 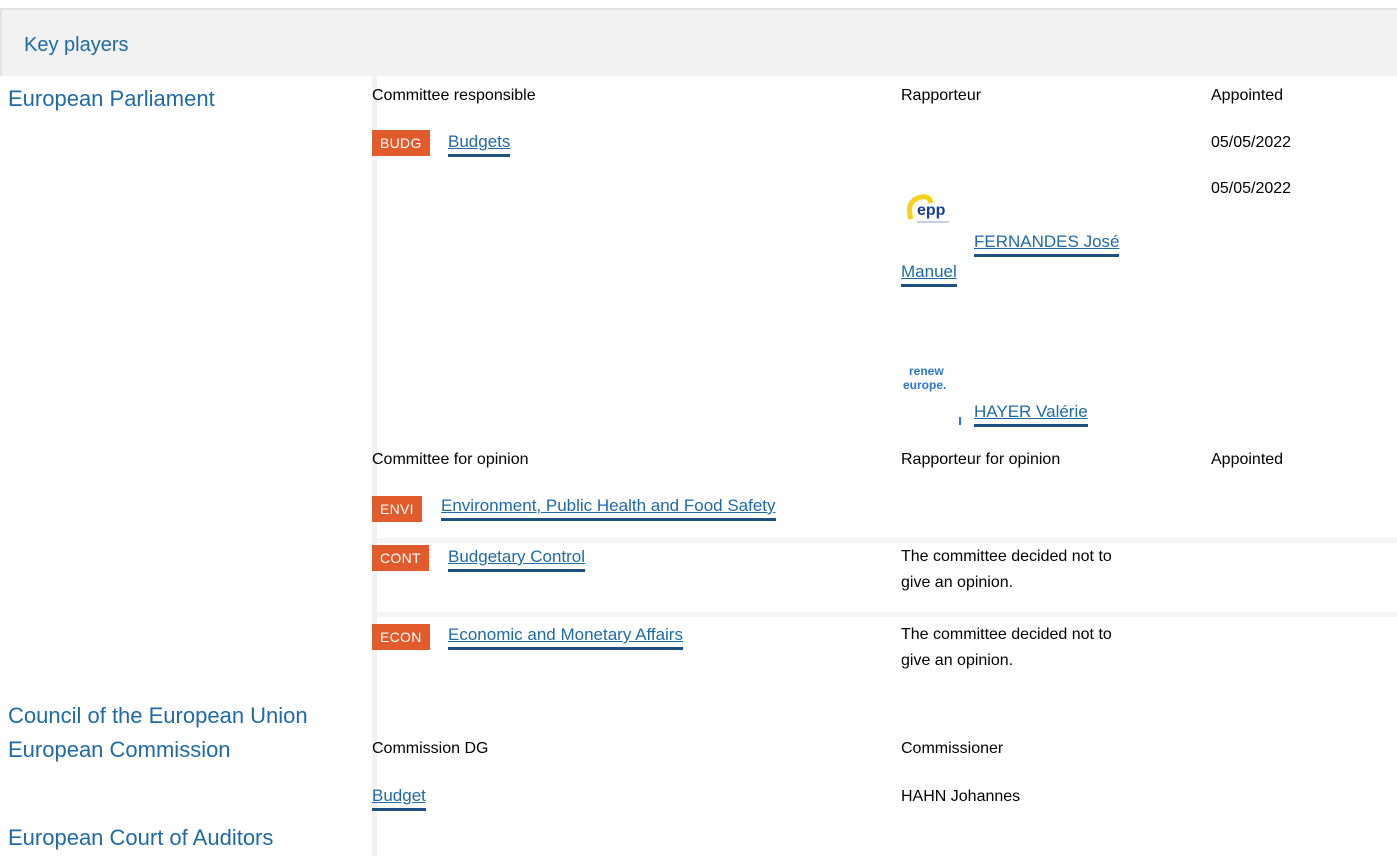 What do you see at coordinates (929, 274) in the screenshot?
I see `rapporteur-link-fernandes-line2: Manuel` at bounding box center [929, 274].